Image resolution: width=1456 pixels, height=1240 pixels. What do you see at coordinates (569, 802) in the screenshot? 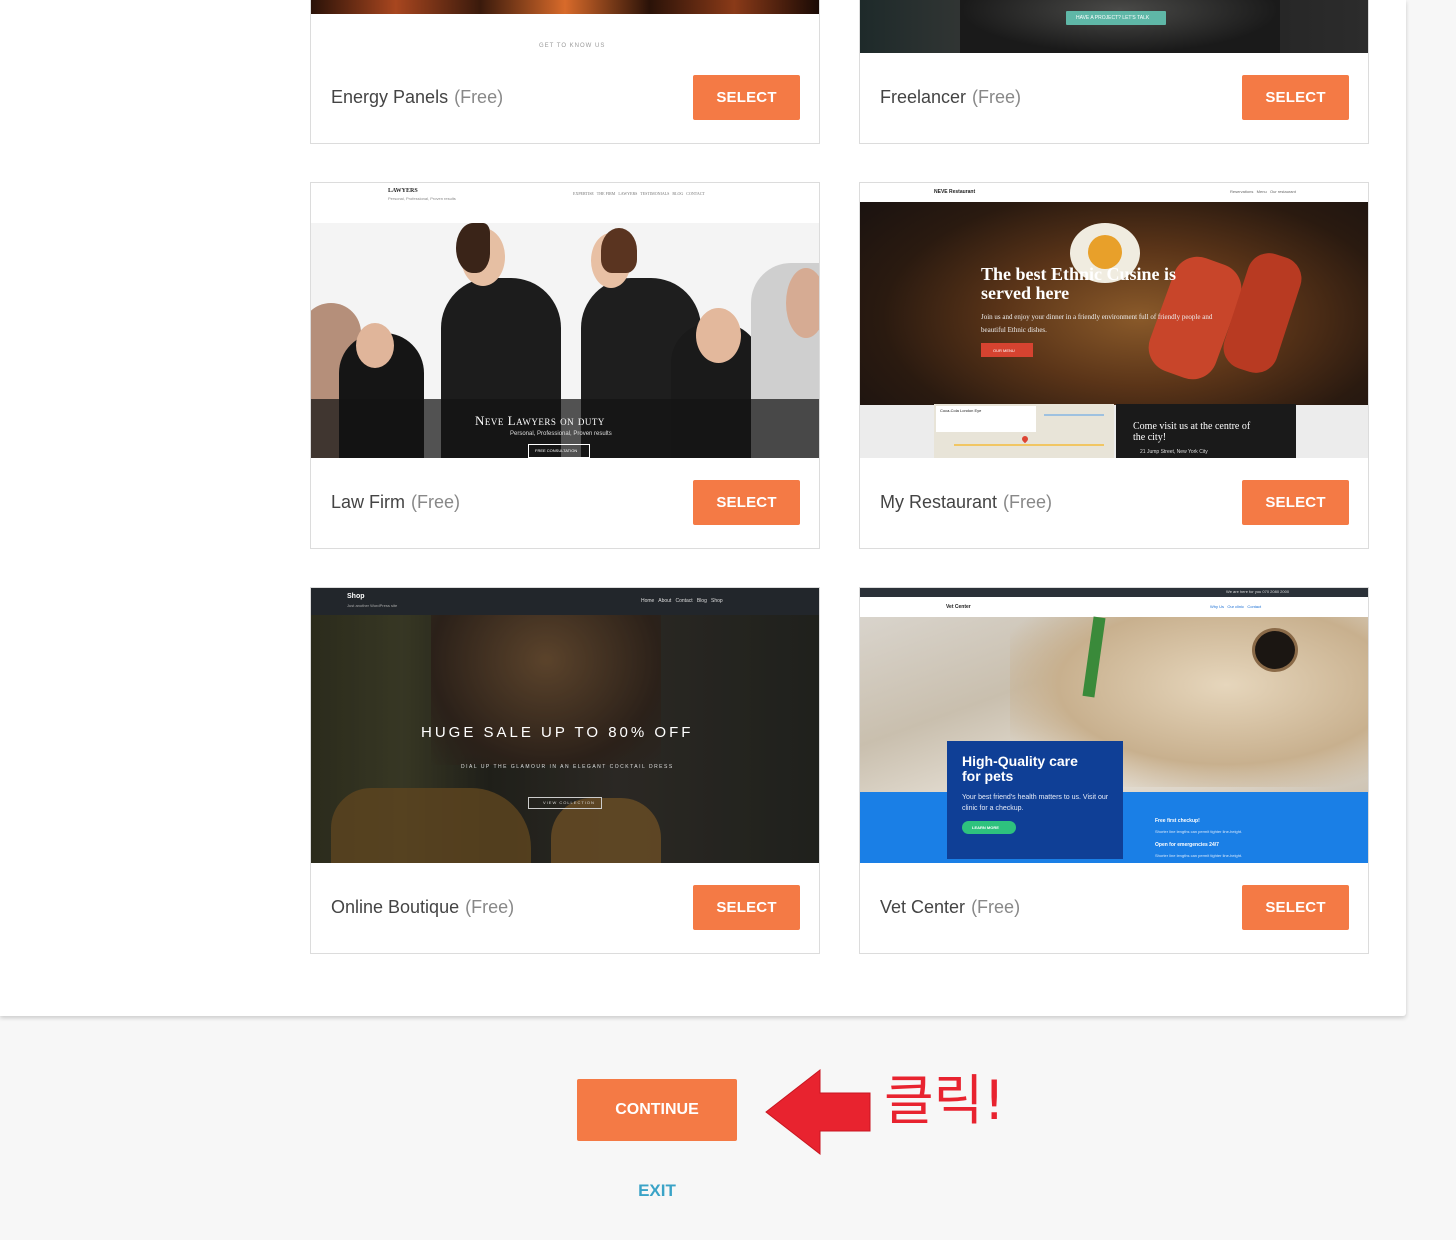
I see `preview-cta-text: VIEW COLLECTION` at bounding box center [569, 802].